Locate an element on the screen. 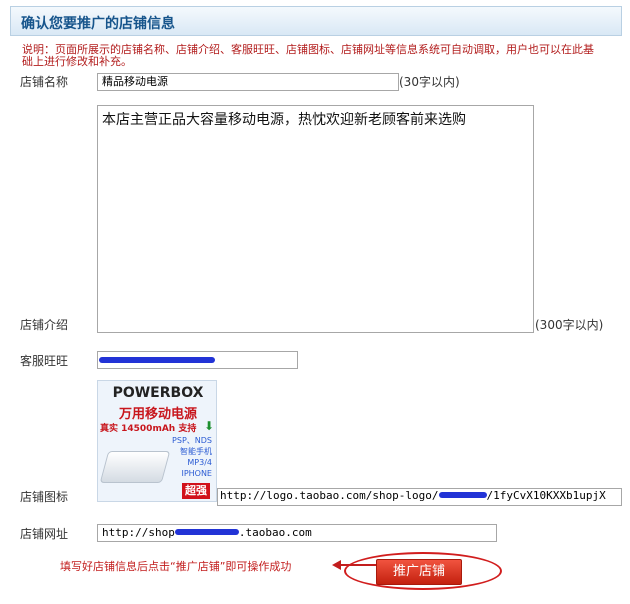  power-bank-graphic is located at coordinates (135, 467).